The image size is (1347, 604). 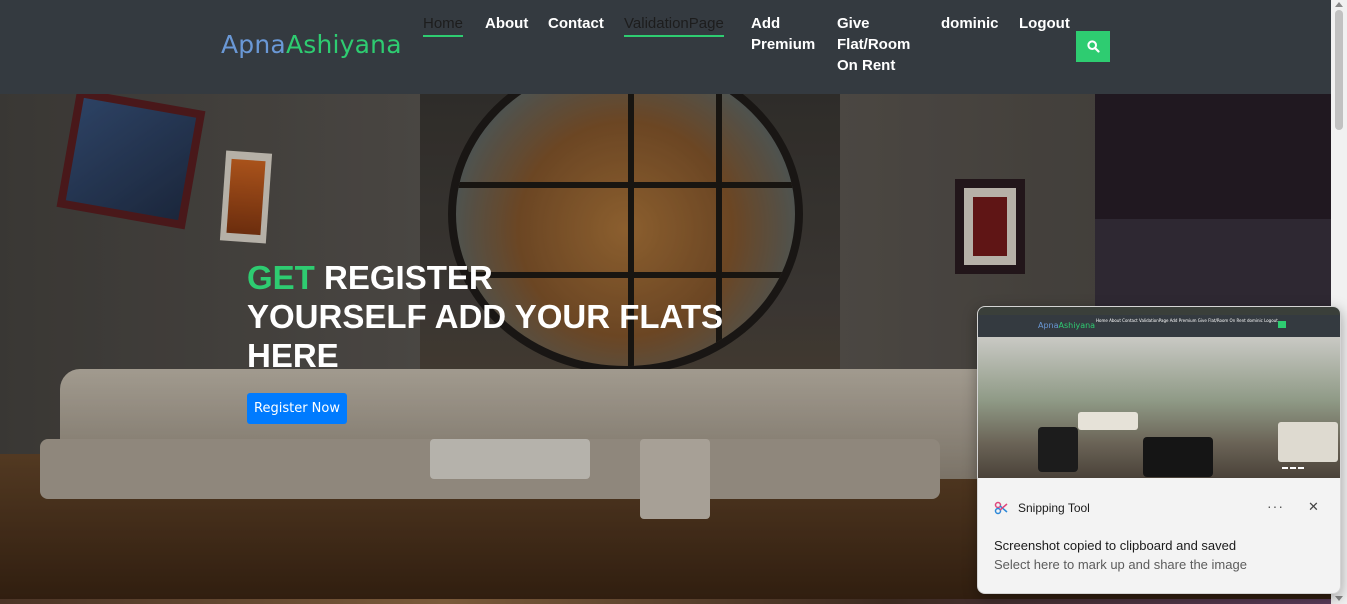 I want to click on brand-part-1: Apna, so click(x=253, y=44).